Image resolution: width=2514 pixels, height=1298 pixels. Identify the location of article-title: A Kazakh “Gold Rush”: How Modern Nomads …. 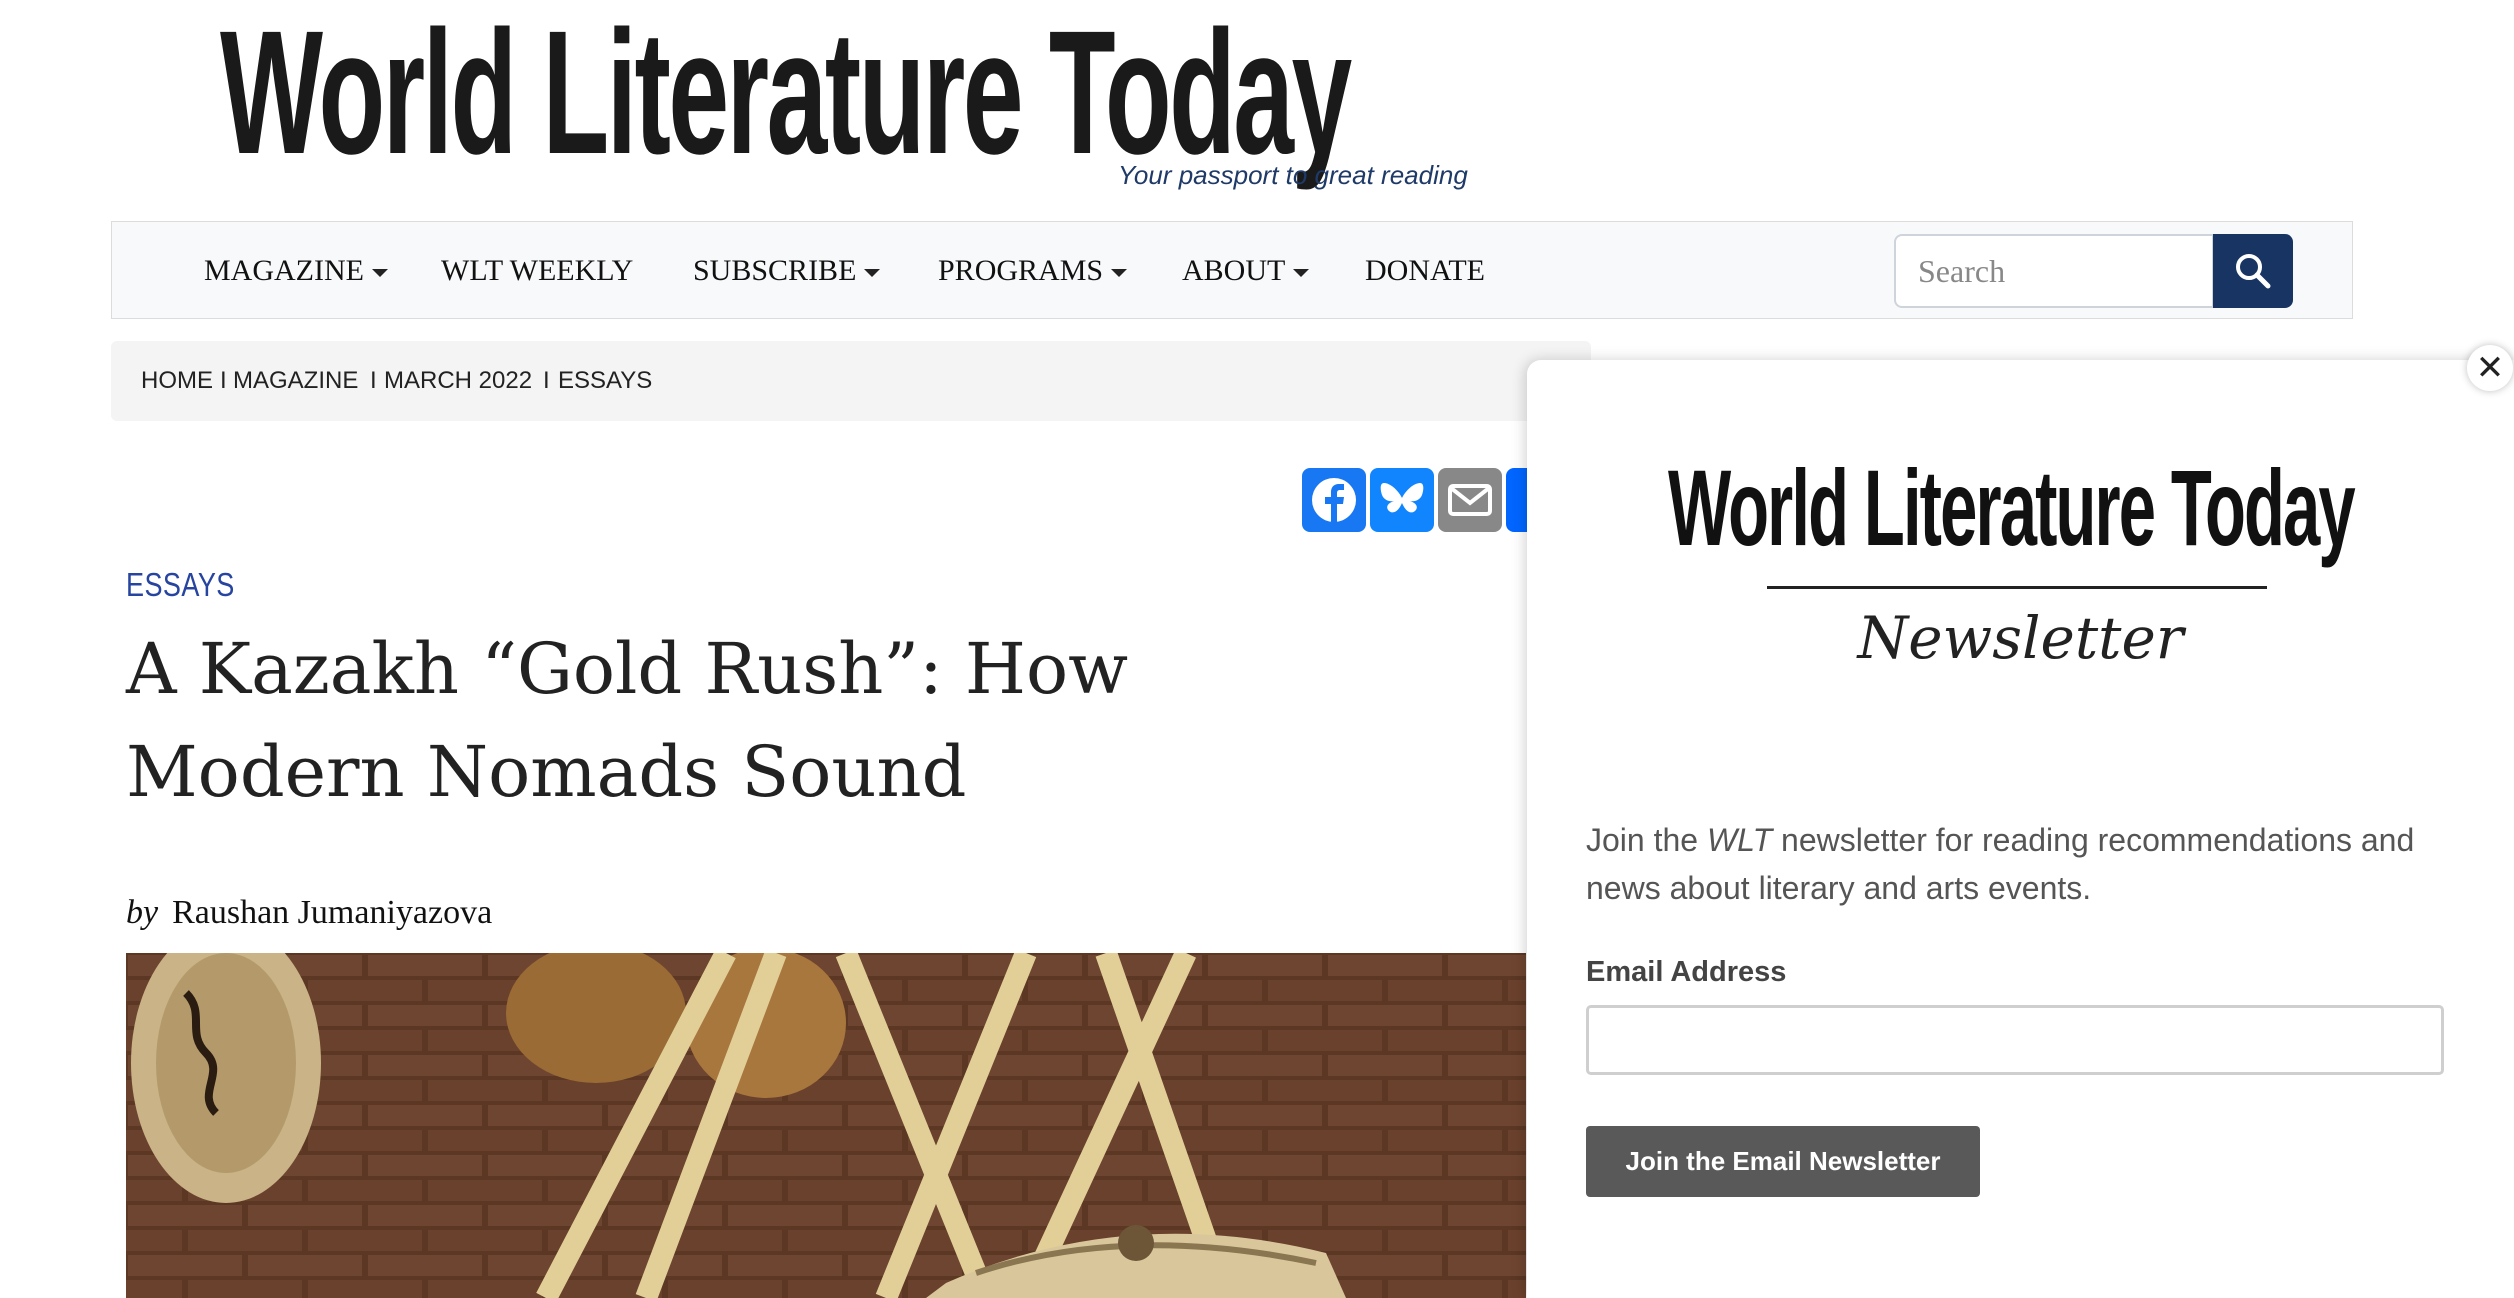
(627, 720).